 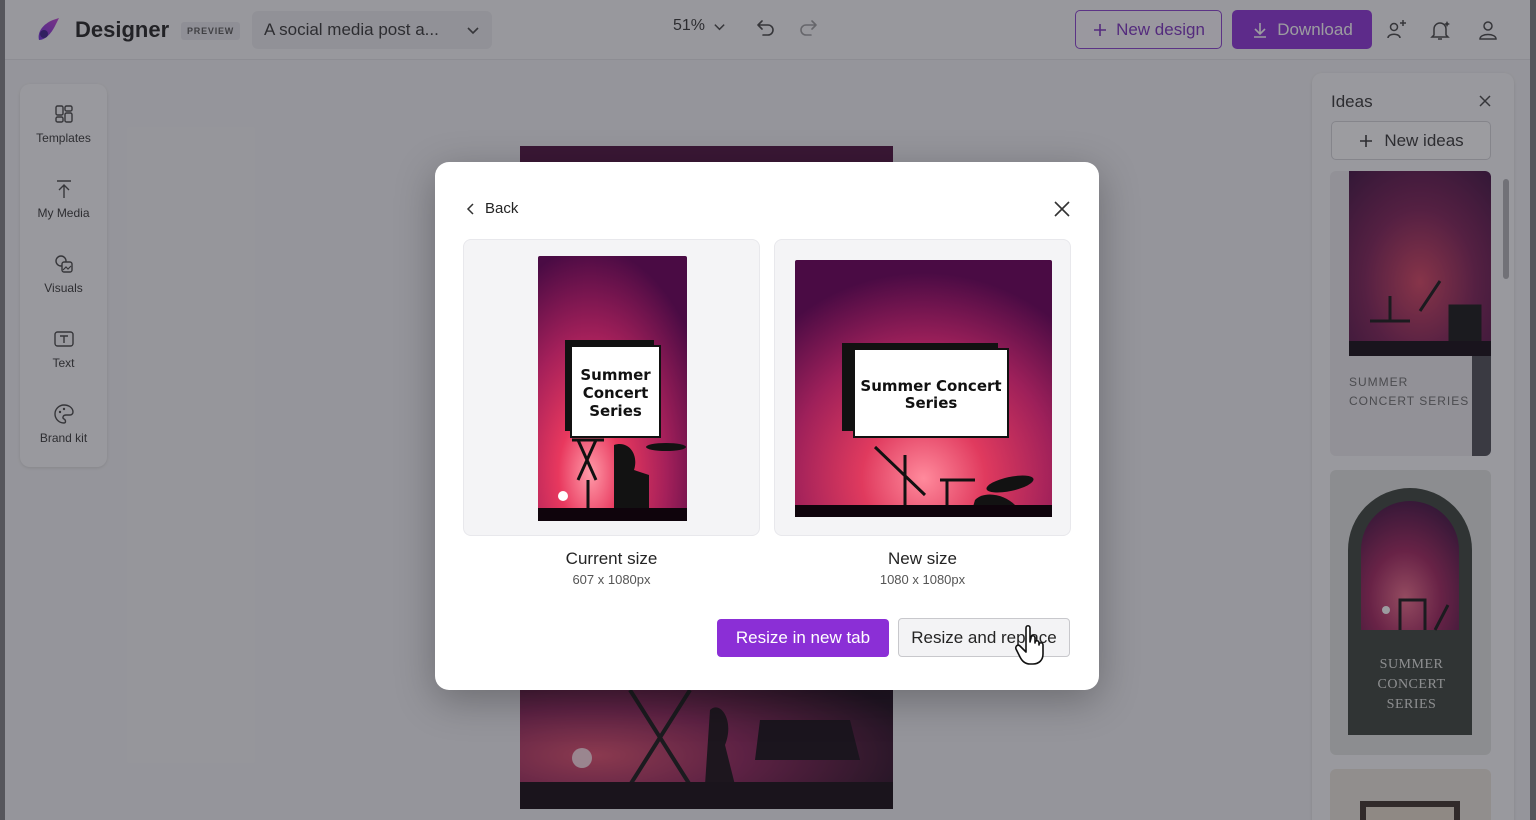 I want to click on current-poster-title: Summer Concert Series, so click(x=615, y=393).